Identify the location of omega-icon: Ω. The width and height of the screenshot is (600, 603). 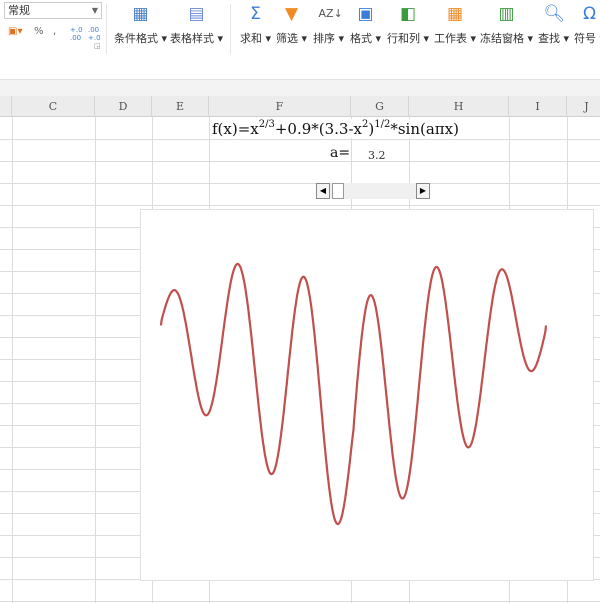
(590, 14).